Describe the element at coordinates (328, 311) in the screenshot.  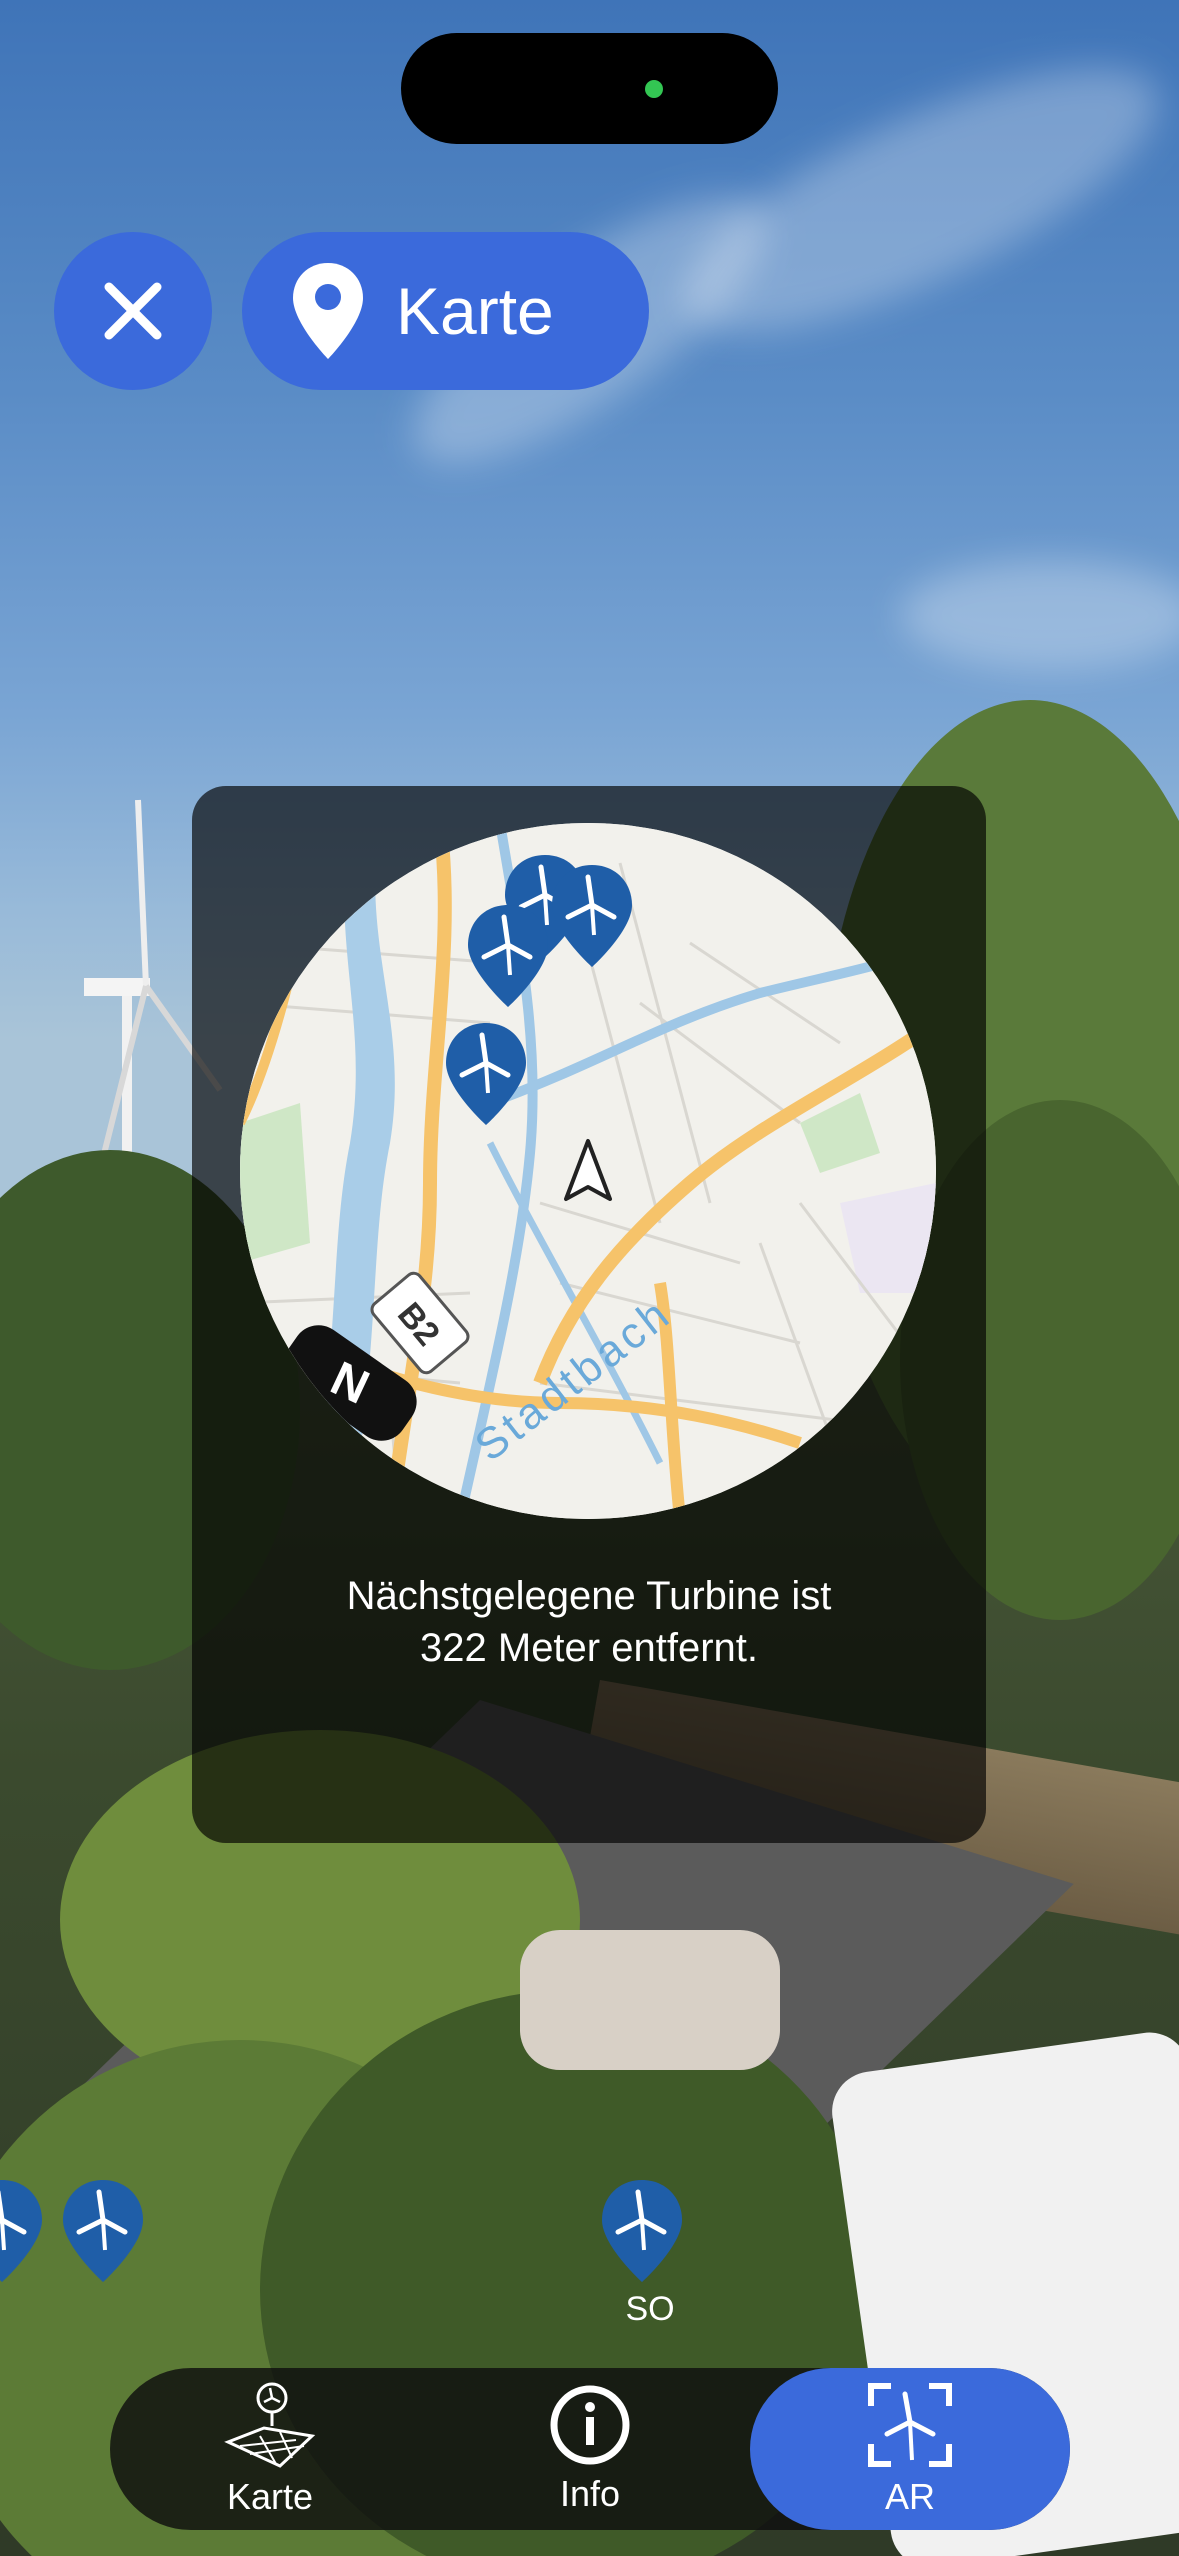
I see `map-pin-icon` at that location.